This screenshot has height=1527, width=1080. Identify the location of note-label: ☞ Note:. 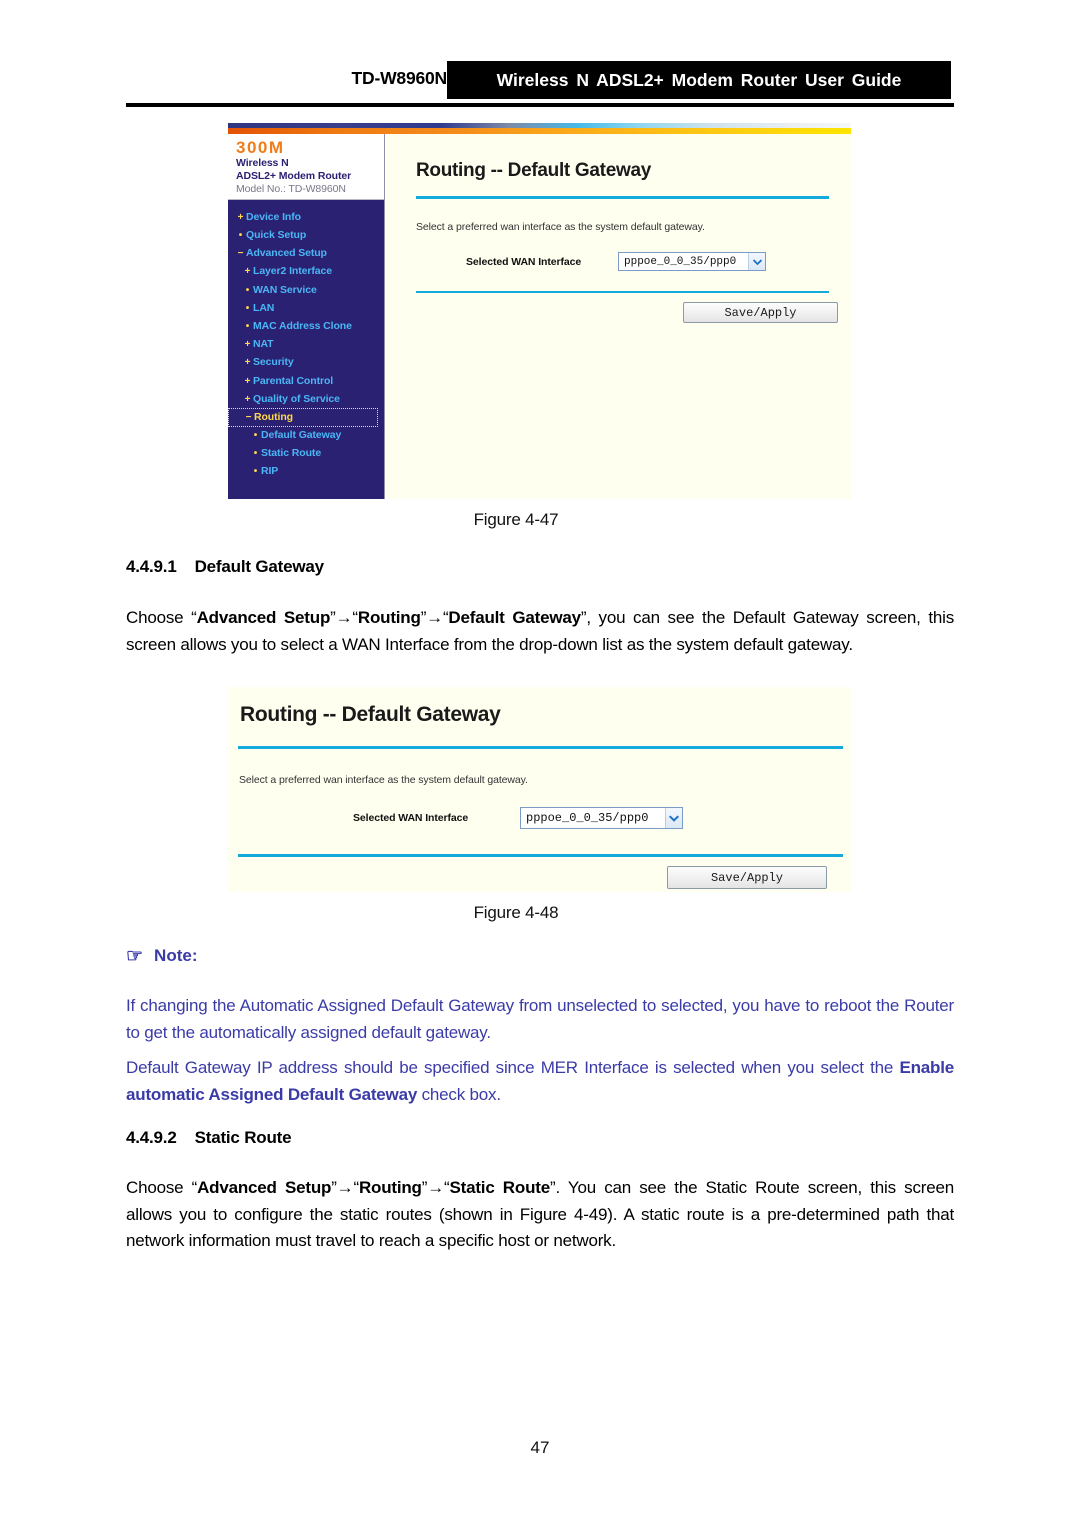
(162, 956).